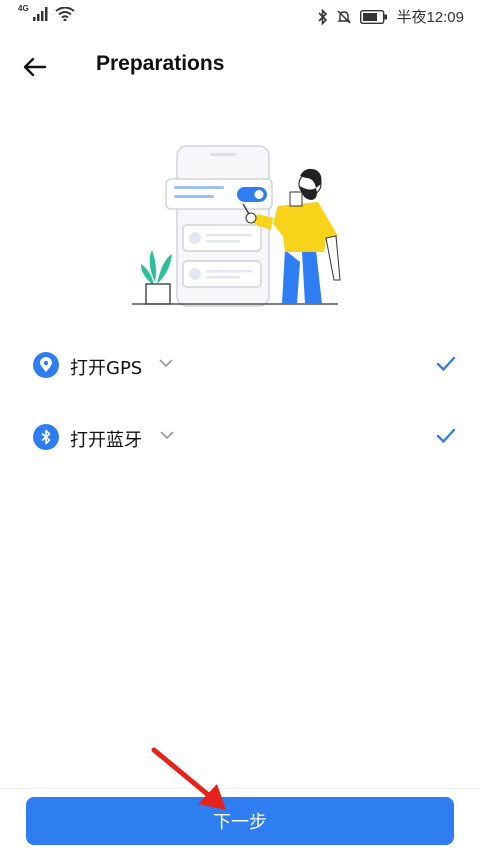  I want to click on wifi-icon, so click(65, 14).